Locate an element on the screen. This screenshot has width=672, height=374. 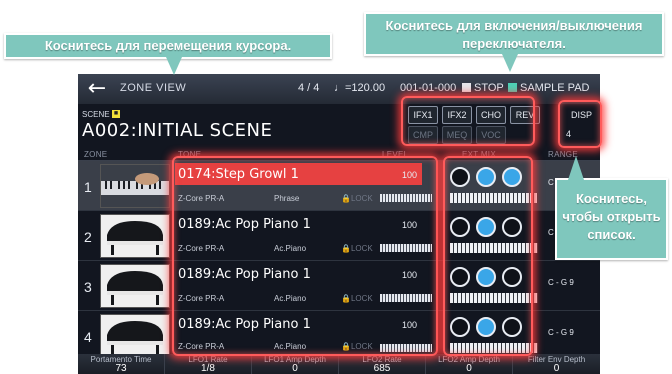
zone-page: 4 / 4 is located at coordinates (309, 88).